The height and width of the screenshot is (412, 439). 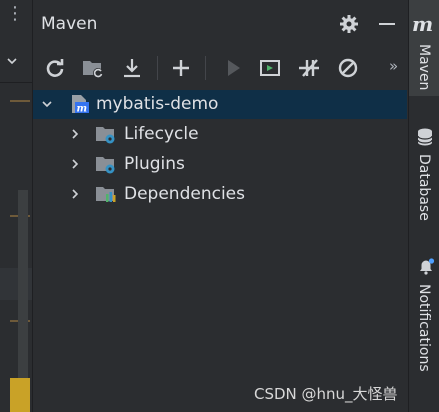 I want to click on panel-title: Maven, so click(x=69, y=24).